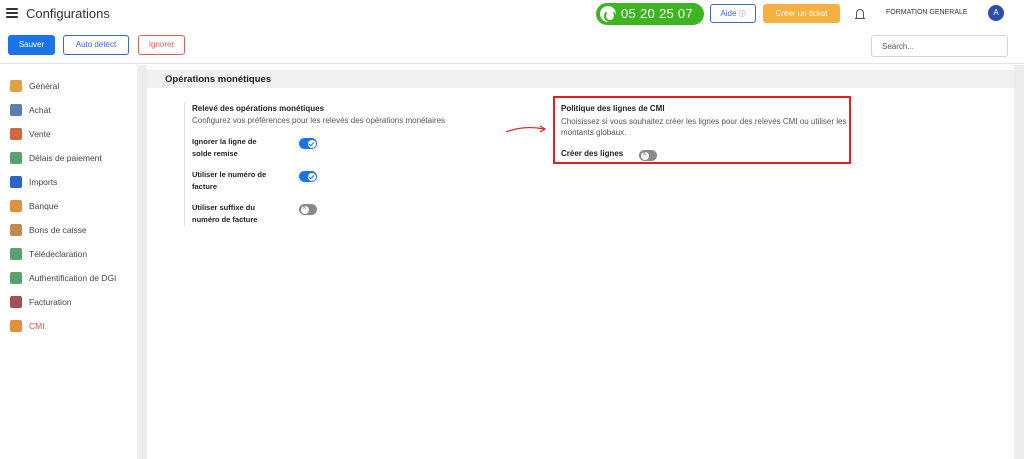 The image size is (1024, 459). What do you see at coordinates (44, 206) in the screenshot?
I see `sidebar-item-label: Banque` at bounding box center [44, 206].